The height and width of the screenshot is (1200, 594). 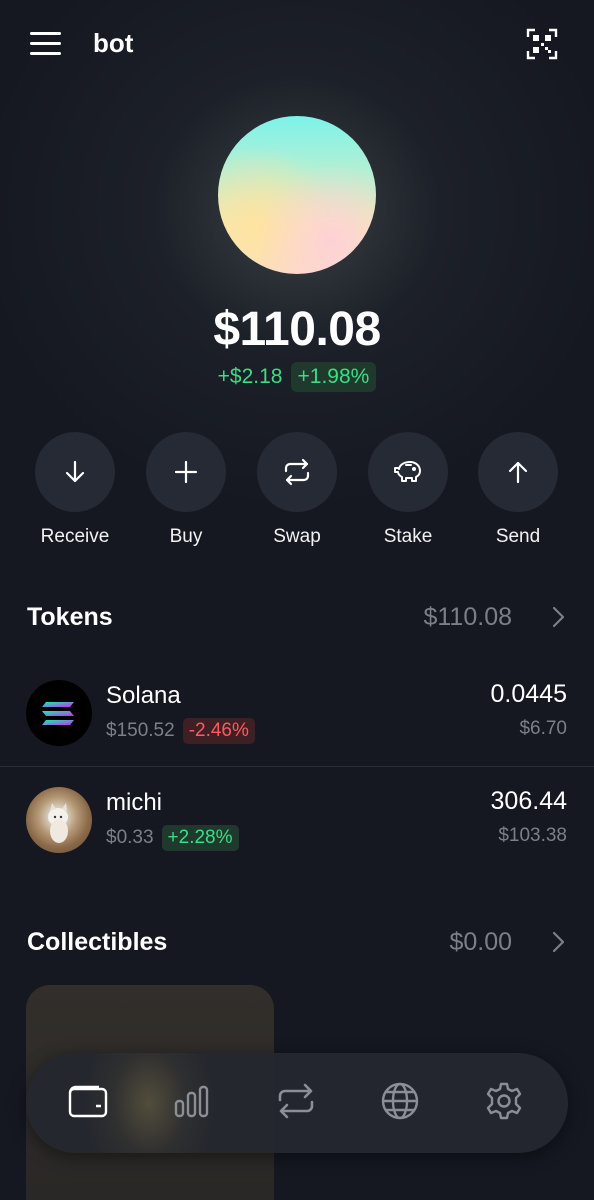 I want to click on stake-button: Stake, so click(x=408, y=490).